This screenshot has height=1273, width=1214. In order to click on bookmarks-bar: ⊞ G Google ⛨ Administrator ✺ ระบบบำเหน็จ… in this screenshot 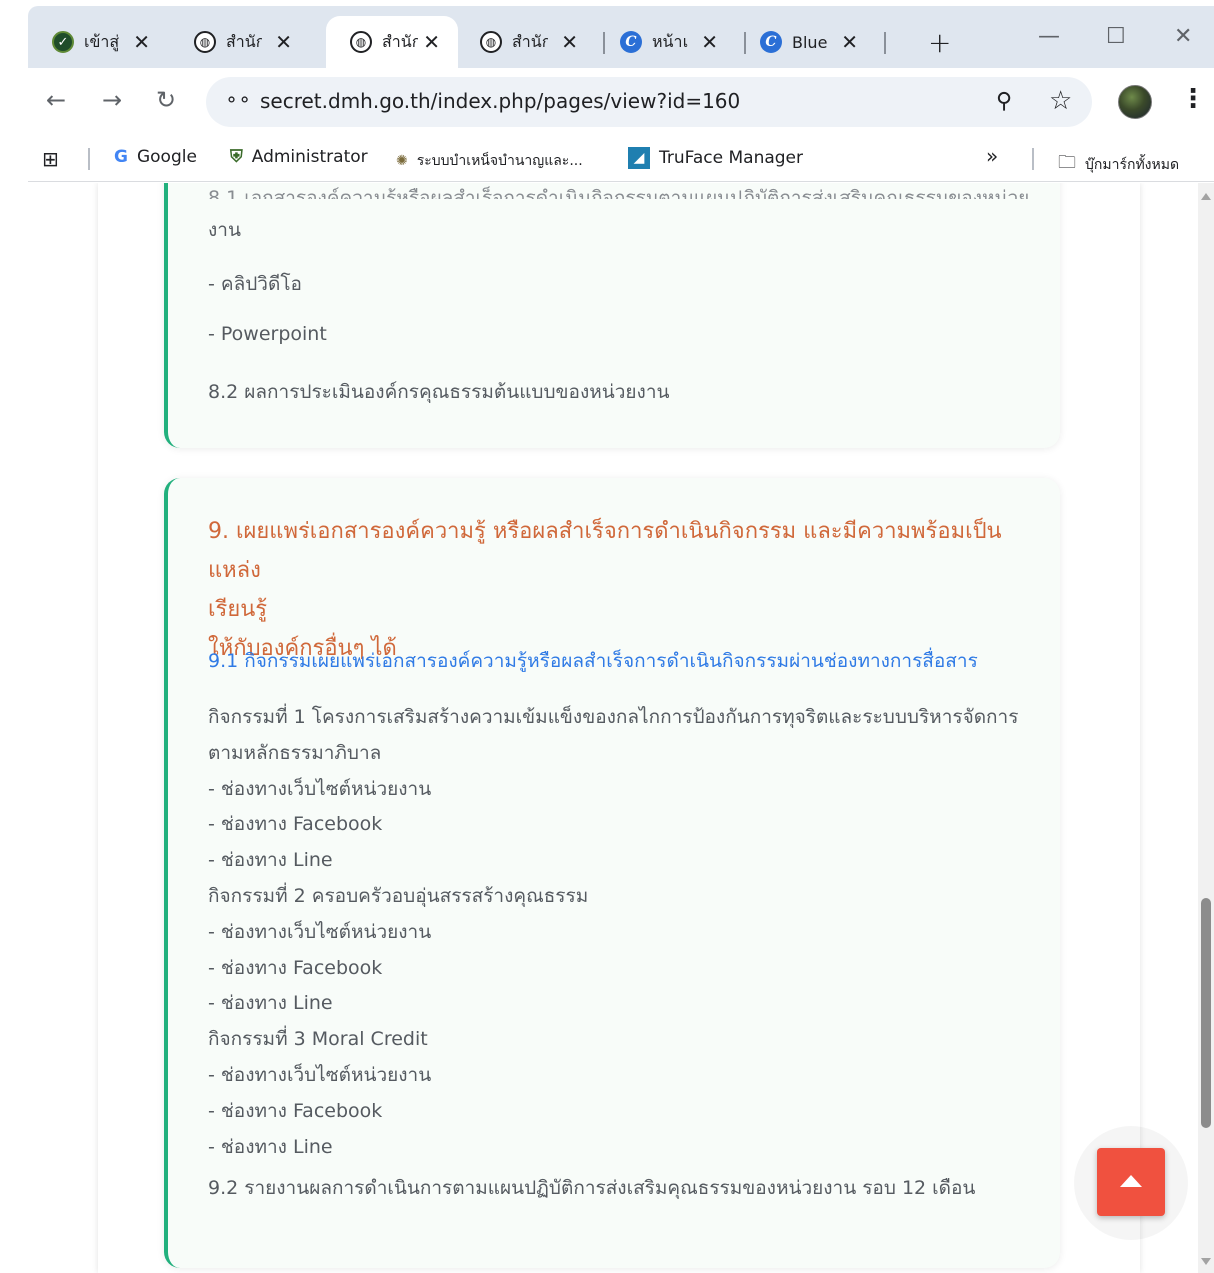, I will do `click(621, 159)`.